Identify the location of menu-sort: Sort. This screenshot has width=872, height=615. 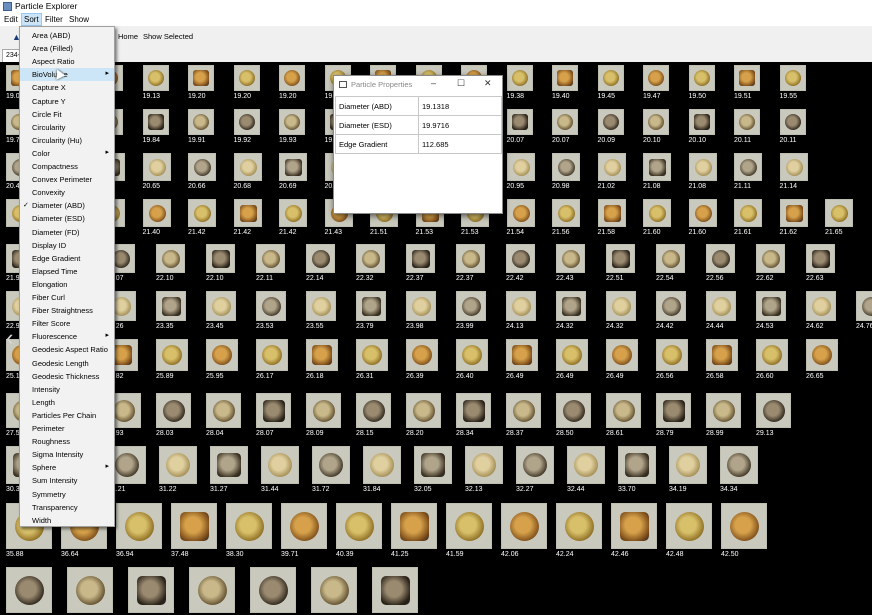
(31, 19).